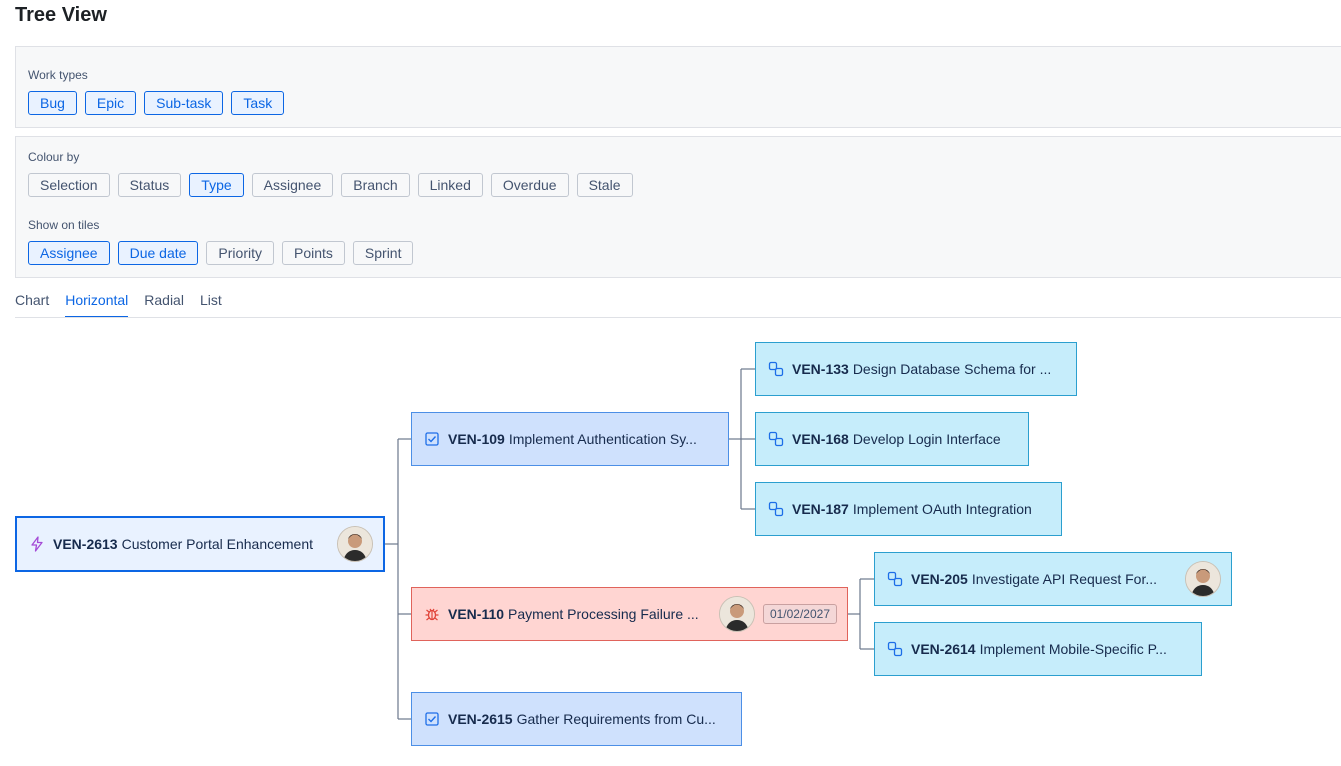 The image size is (1341, 766). I want to click on node-key: VEN-205, so click(939, 579).